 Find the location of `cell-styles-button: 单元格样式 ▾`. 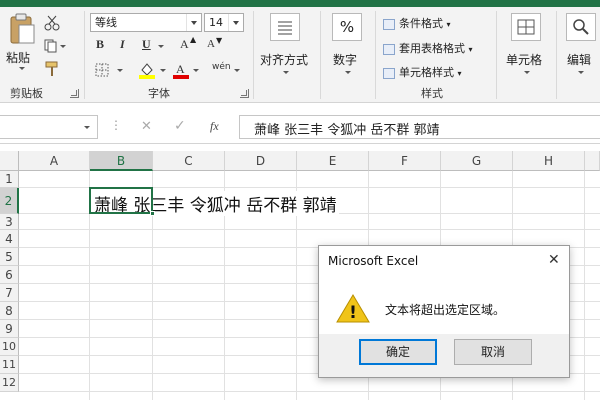

cell-styles-button: 单元格样式 ▾ is located at coordinates (422, 72).